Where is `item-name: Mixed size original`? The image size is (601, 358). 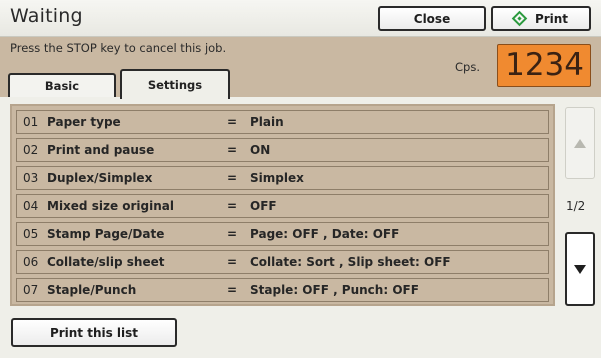 item-name: Mixed size original is located at coordinates (110, 206).